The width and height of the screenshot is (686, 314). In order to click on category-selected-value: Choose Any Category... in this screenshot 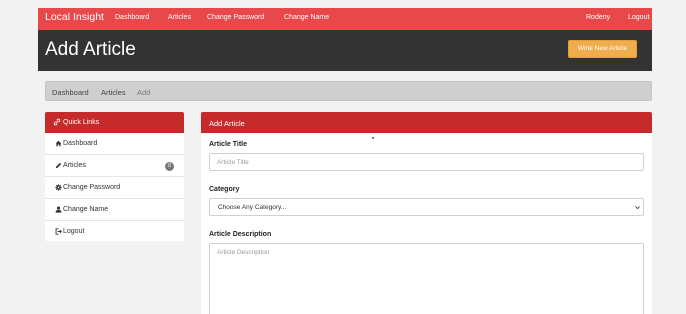, I will do `click(252, 207)`.